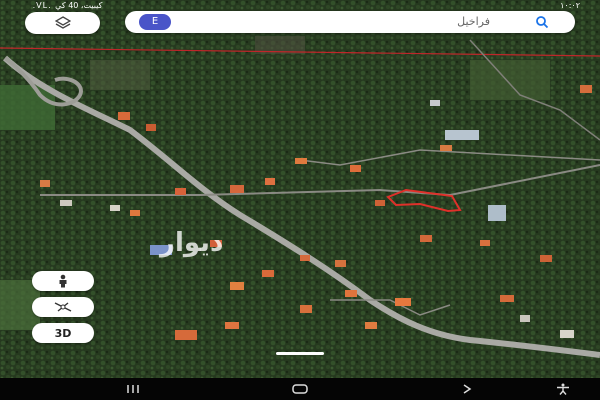 This screenshot has height=400, width=600. I want to click on compass-icon, so click(63, 307).